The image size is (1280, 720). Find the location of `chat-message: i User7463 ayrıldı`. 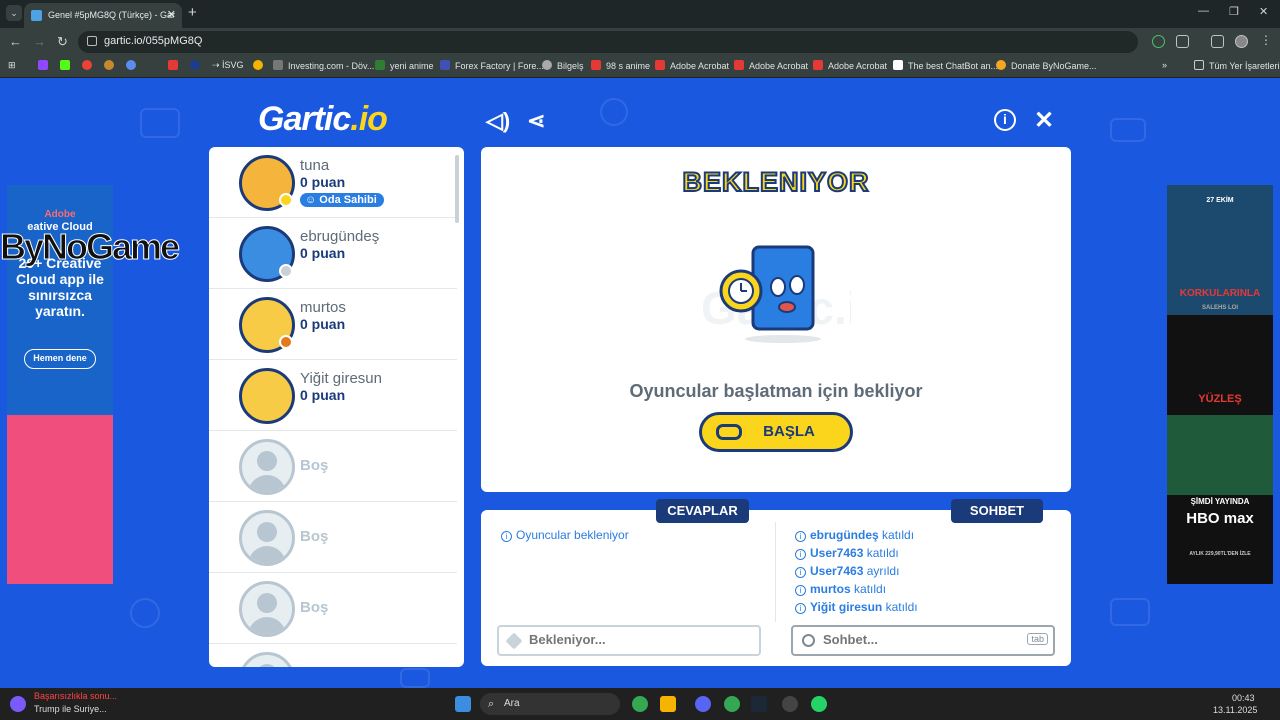

chat-message: i User7463 ayrıldı is located at coordinates (847, 571).